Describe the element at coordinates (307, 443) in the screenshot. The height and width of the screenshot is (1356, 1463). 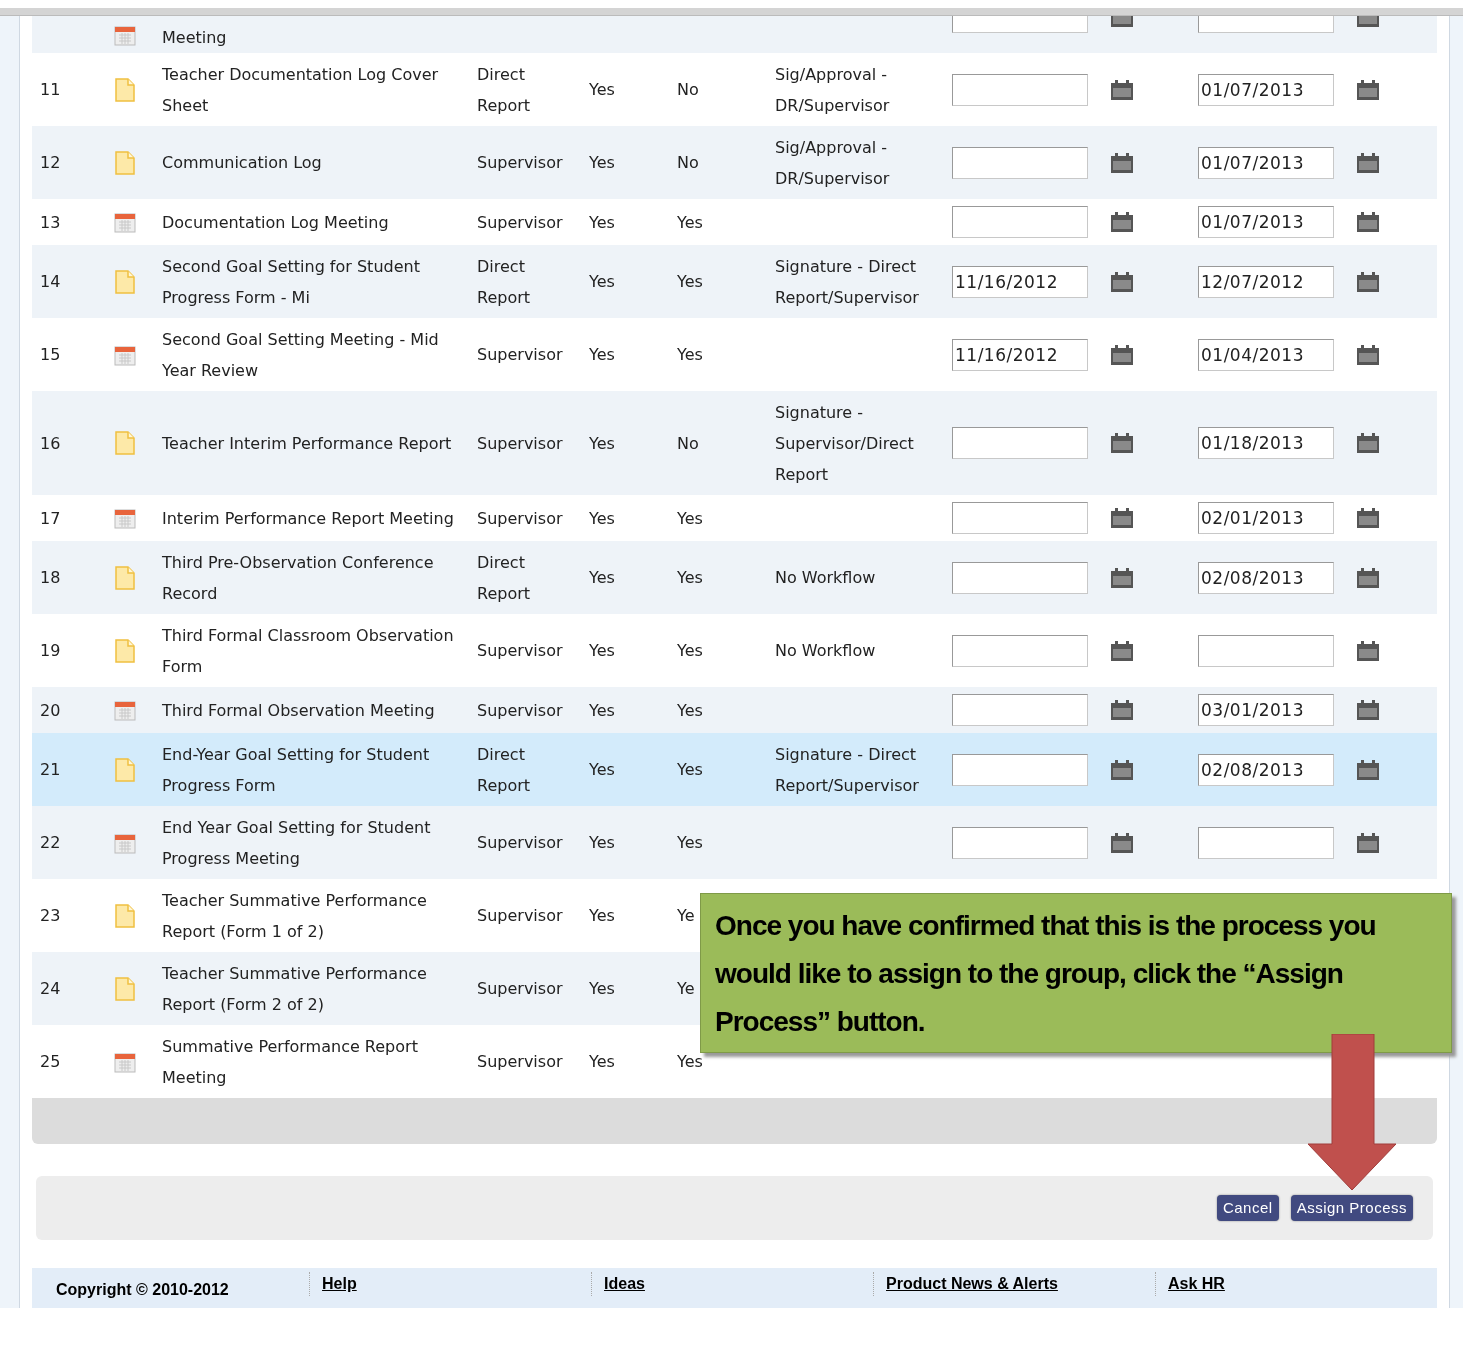
I see `process-step-name: Teacher Interim Performance Report` at that location.